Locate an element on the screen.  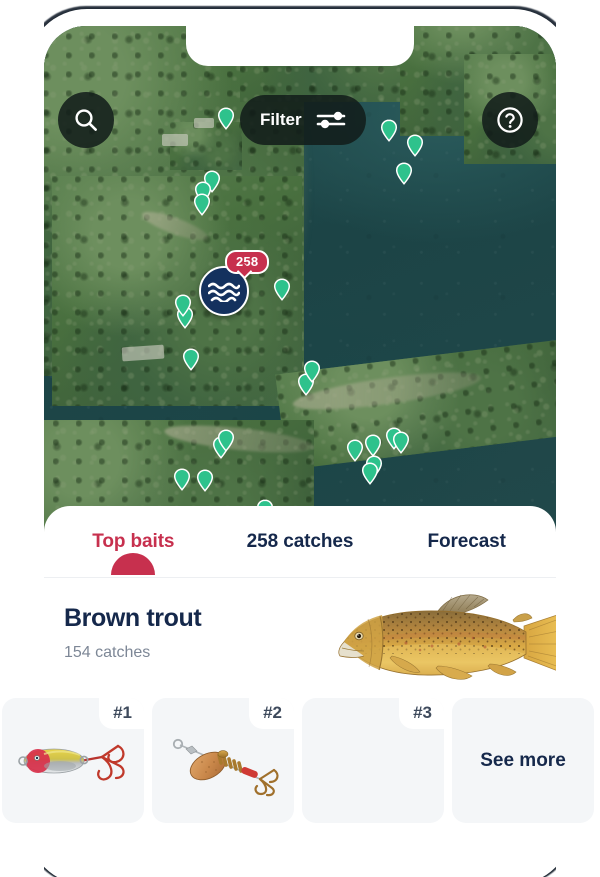
bait-card-3: #3 is located at coordinates (373, 760).